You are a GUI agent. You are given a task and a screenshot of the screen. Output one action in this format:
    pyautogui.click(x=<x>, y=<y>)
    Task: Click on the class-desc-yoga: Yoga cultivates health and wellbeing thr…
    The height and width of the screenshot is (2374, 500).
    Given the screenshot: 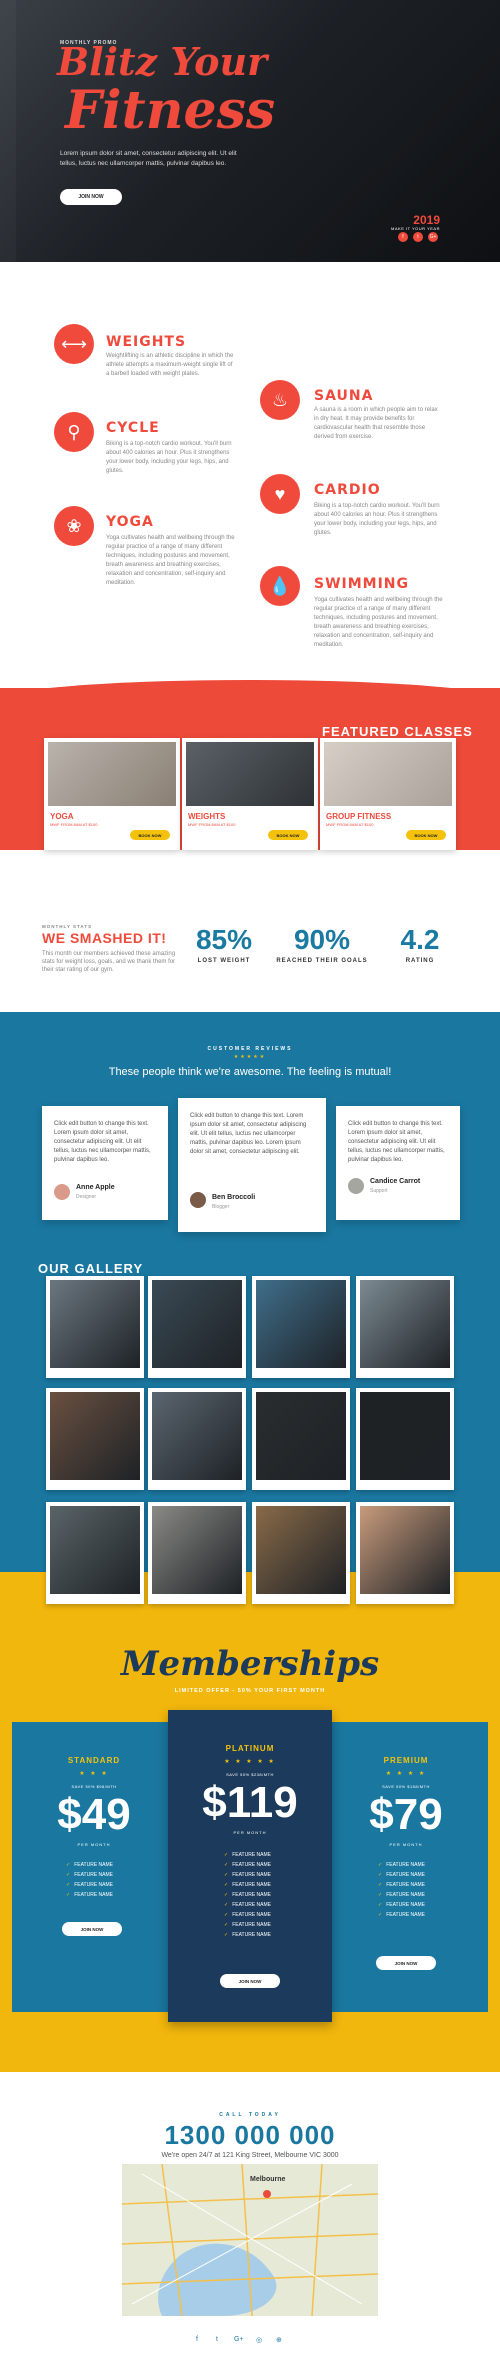 What is the action you would take?
    pyautogui.click(x=170, y=560)
    